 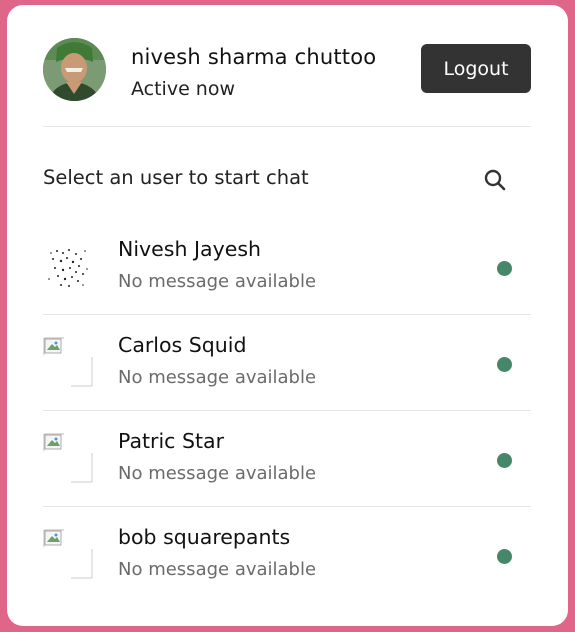 What do you see at coordinates (287, 82) in the screenshot?
I see `current-user-header: nivesh sharma chuttoo Active now Logout` at bounding box center [287, 82].